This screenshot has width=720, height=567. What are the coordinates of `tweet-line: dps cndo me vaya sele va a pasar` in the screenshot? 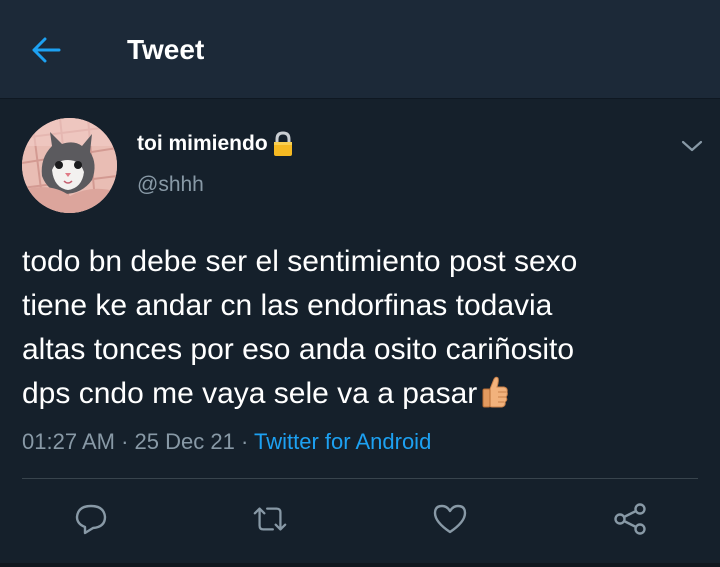 It's located at (250, 393).